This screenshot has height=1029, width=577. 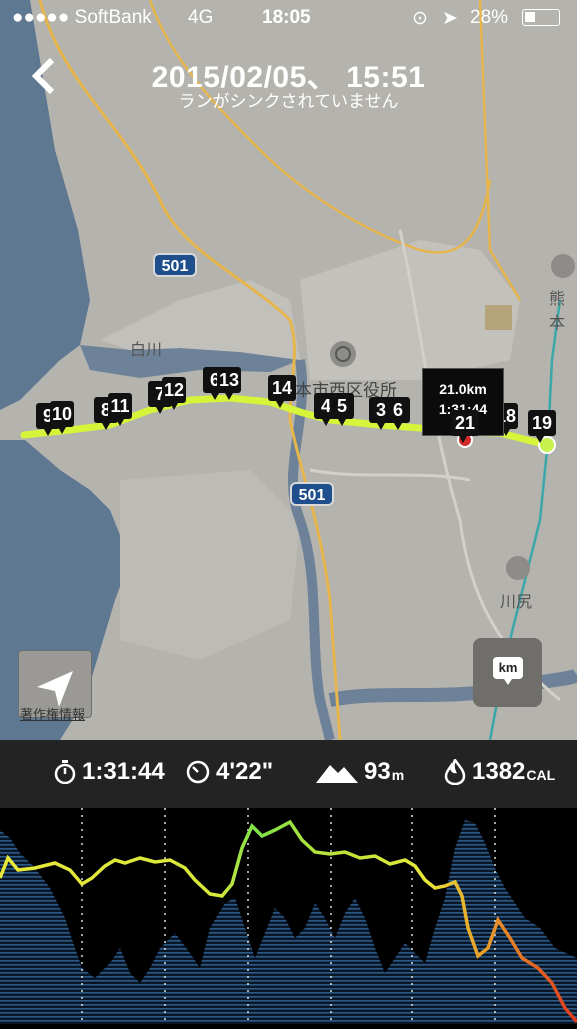 I want to click on km-marker: 13, so click(x=229, y=383).